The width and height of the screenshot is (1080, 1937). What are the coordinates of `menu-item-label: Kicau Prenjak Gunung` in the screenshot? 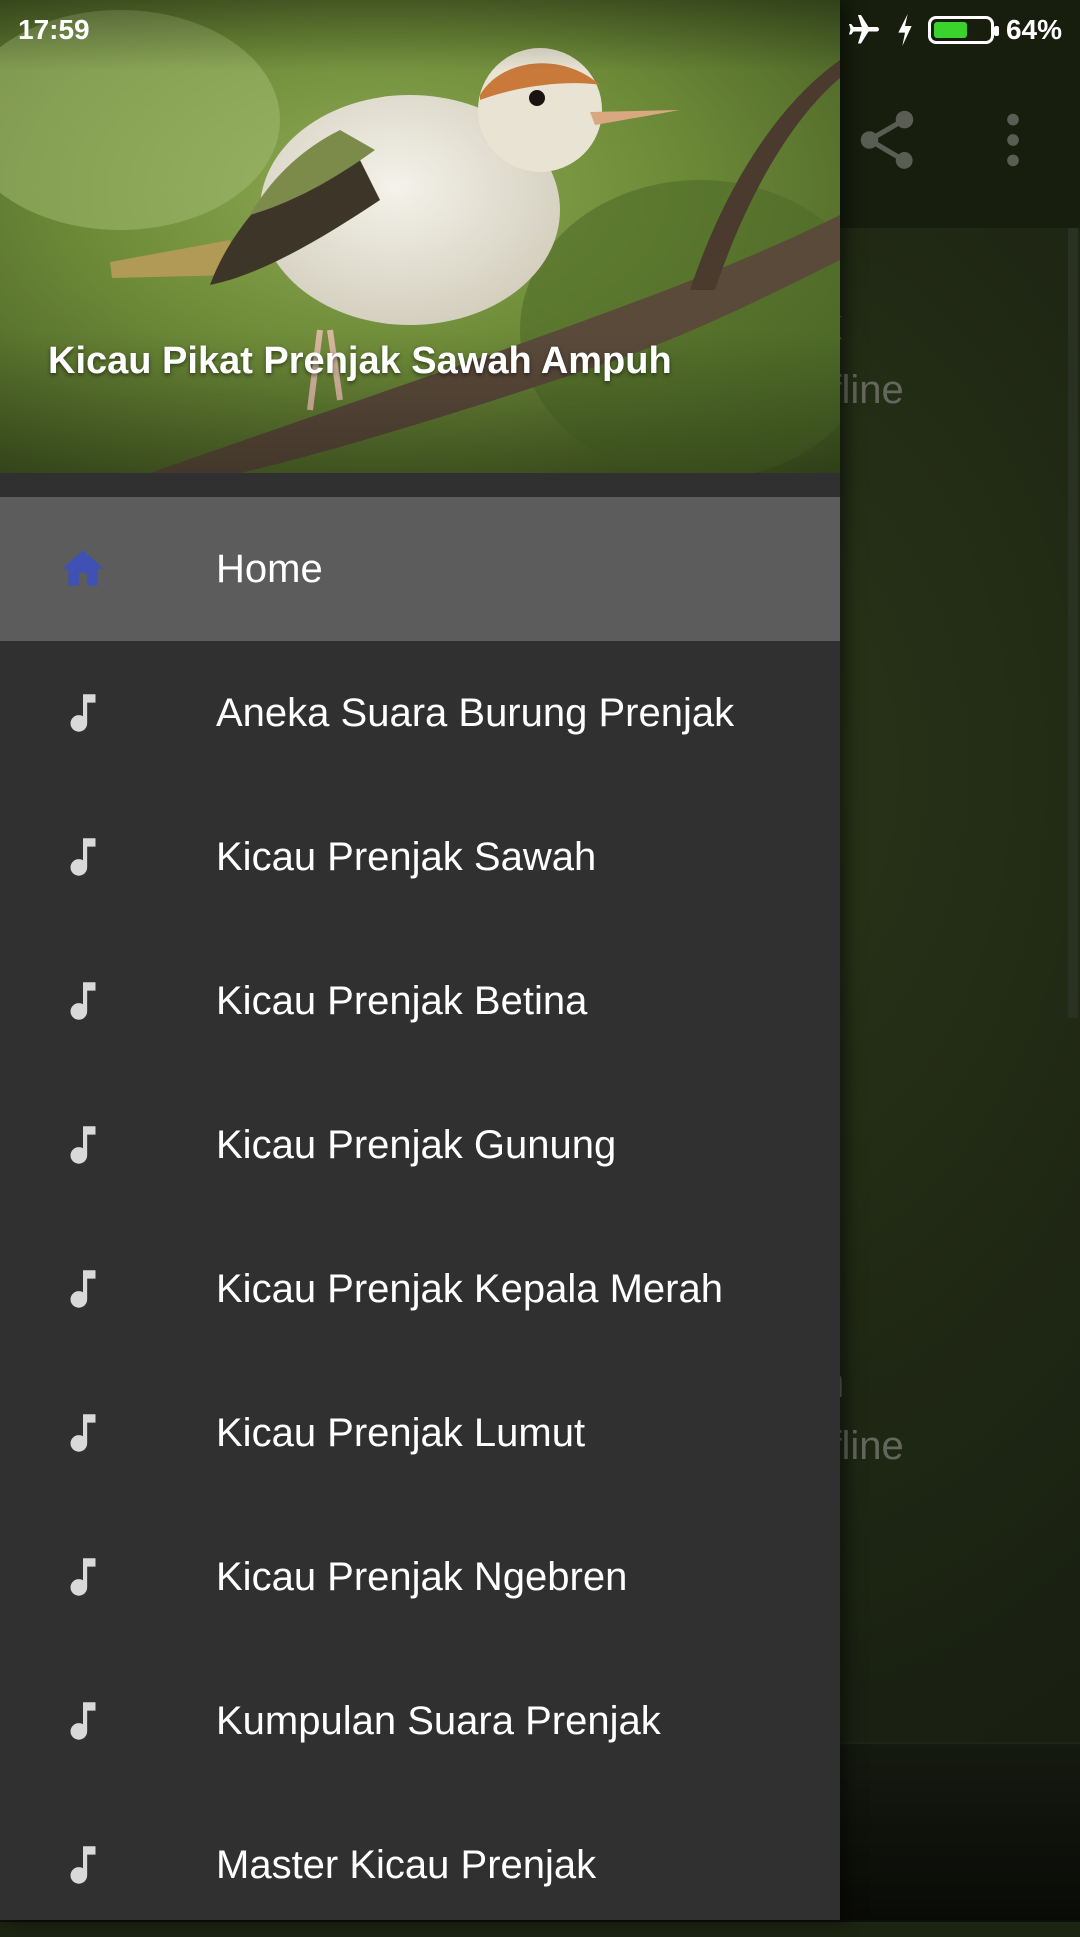 It's located at (416, 1144).